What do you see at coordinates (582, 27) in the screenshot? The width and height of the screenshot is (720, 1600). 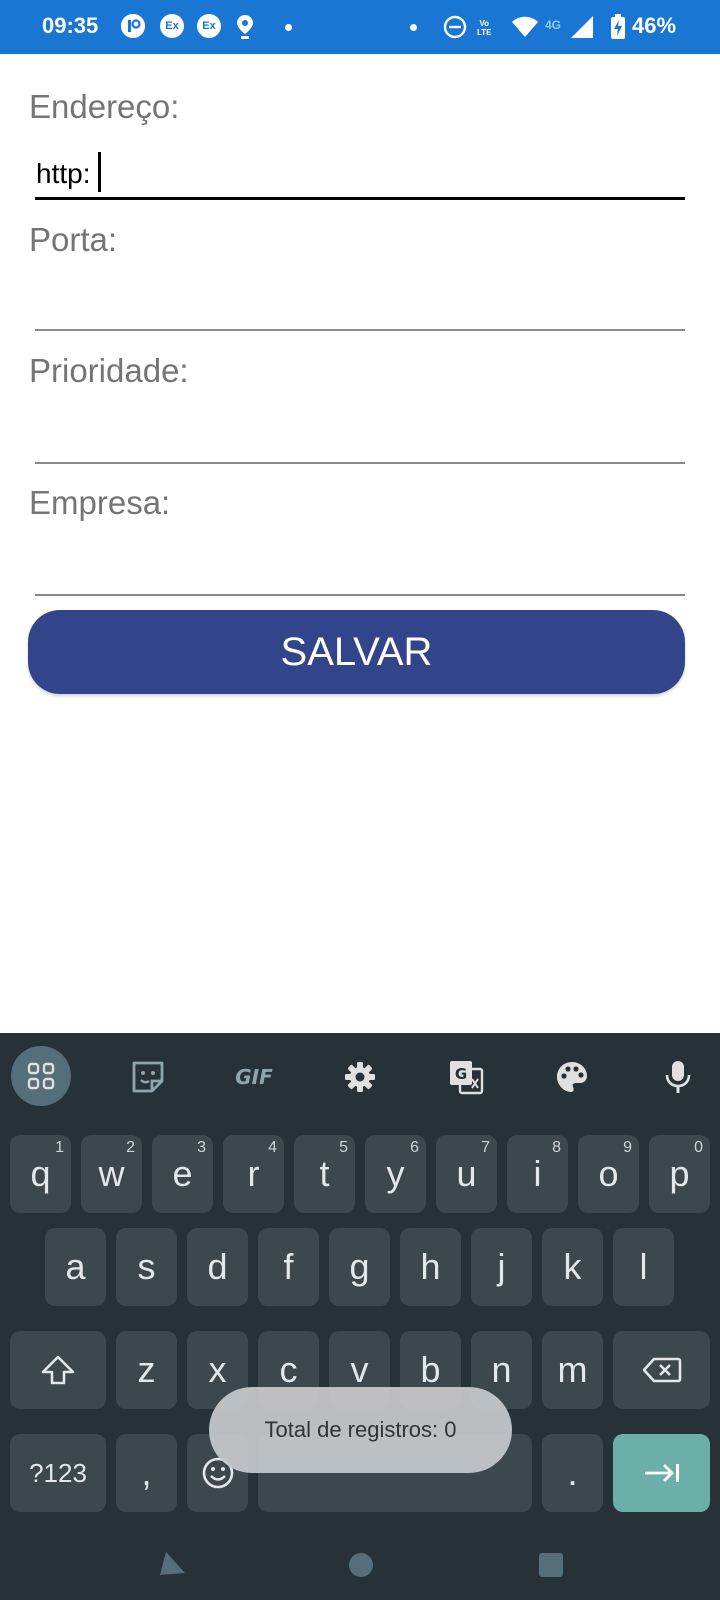 I see `signal-icon` at bounding box center [582, 27].